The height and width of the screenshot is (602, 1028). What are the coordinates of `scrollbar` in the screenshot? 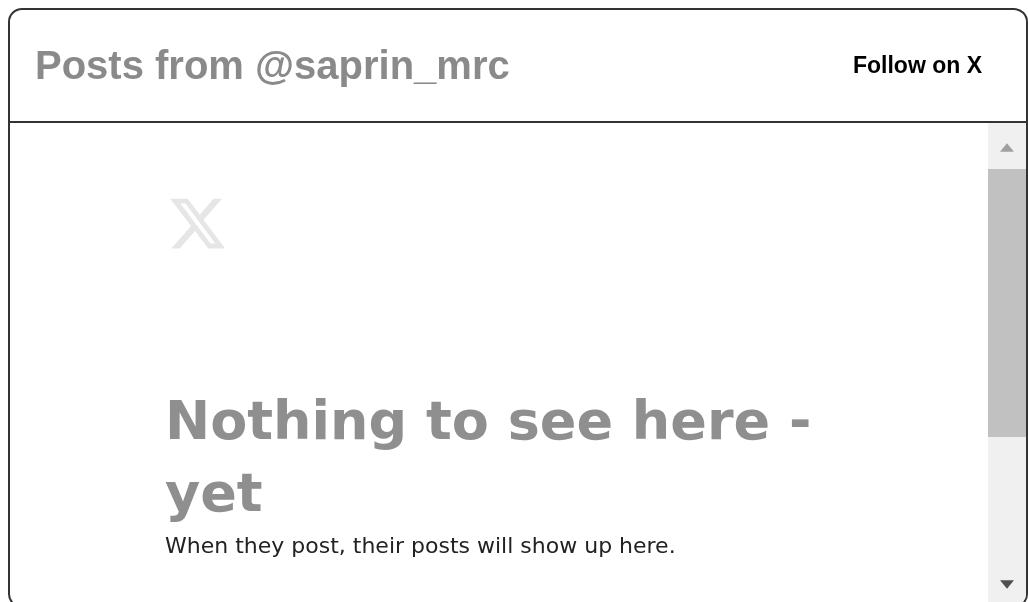 It's located at (1007, 362).